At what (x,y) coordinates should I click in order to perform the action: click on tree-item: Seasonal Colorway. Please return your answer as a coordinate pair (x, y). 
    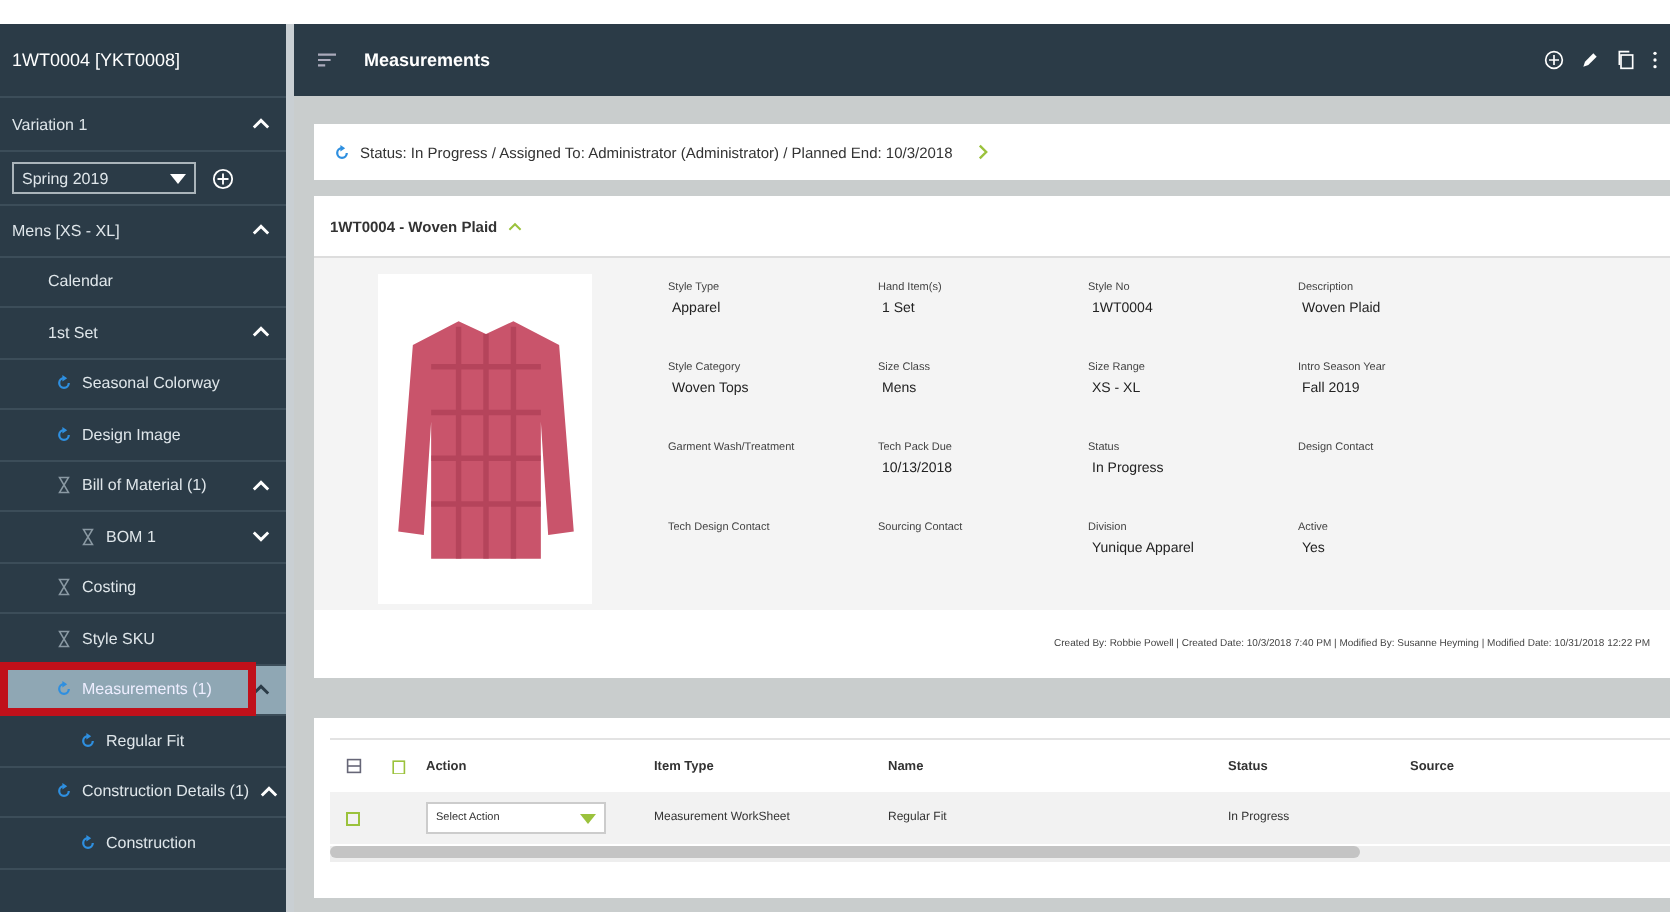
    Looking at the image, I should click on (143, 384).